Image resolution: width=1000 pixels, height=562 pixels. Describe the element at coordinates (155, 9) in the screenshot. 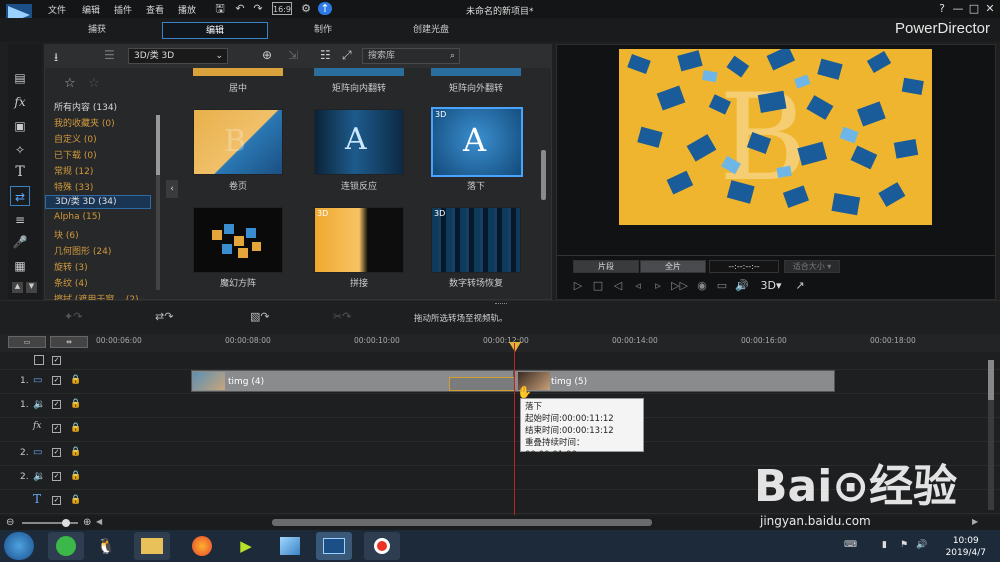

I see `menu-view: 查看` at that location.